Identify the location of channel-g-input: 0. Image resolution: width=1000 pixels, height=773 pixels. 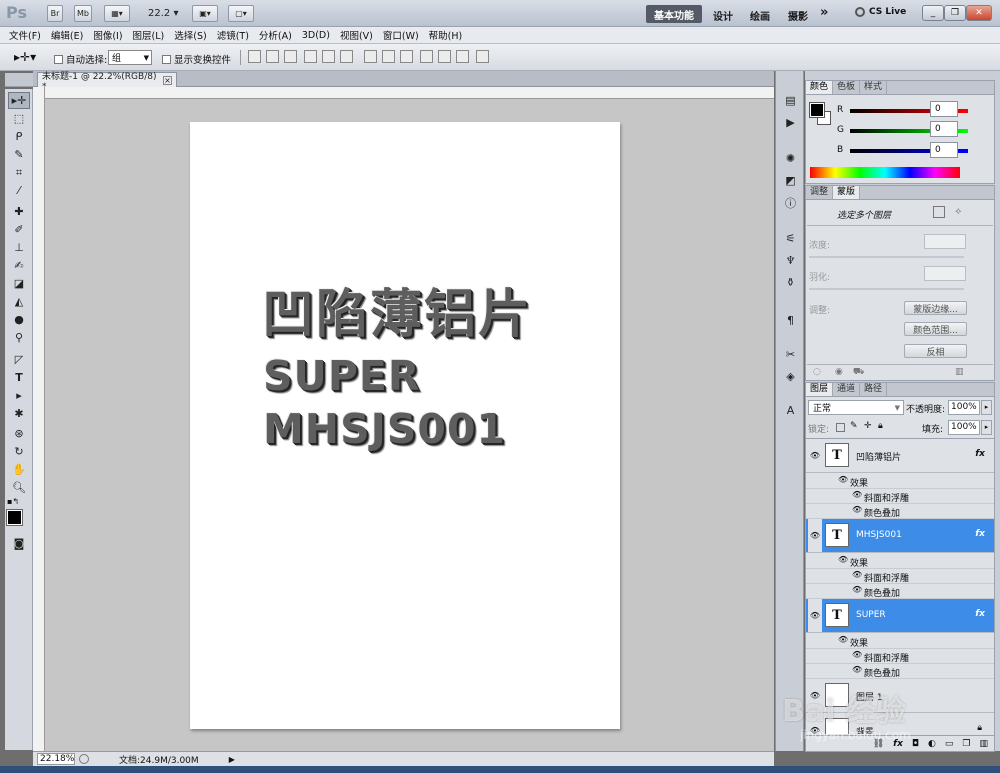
(944, 129).